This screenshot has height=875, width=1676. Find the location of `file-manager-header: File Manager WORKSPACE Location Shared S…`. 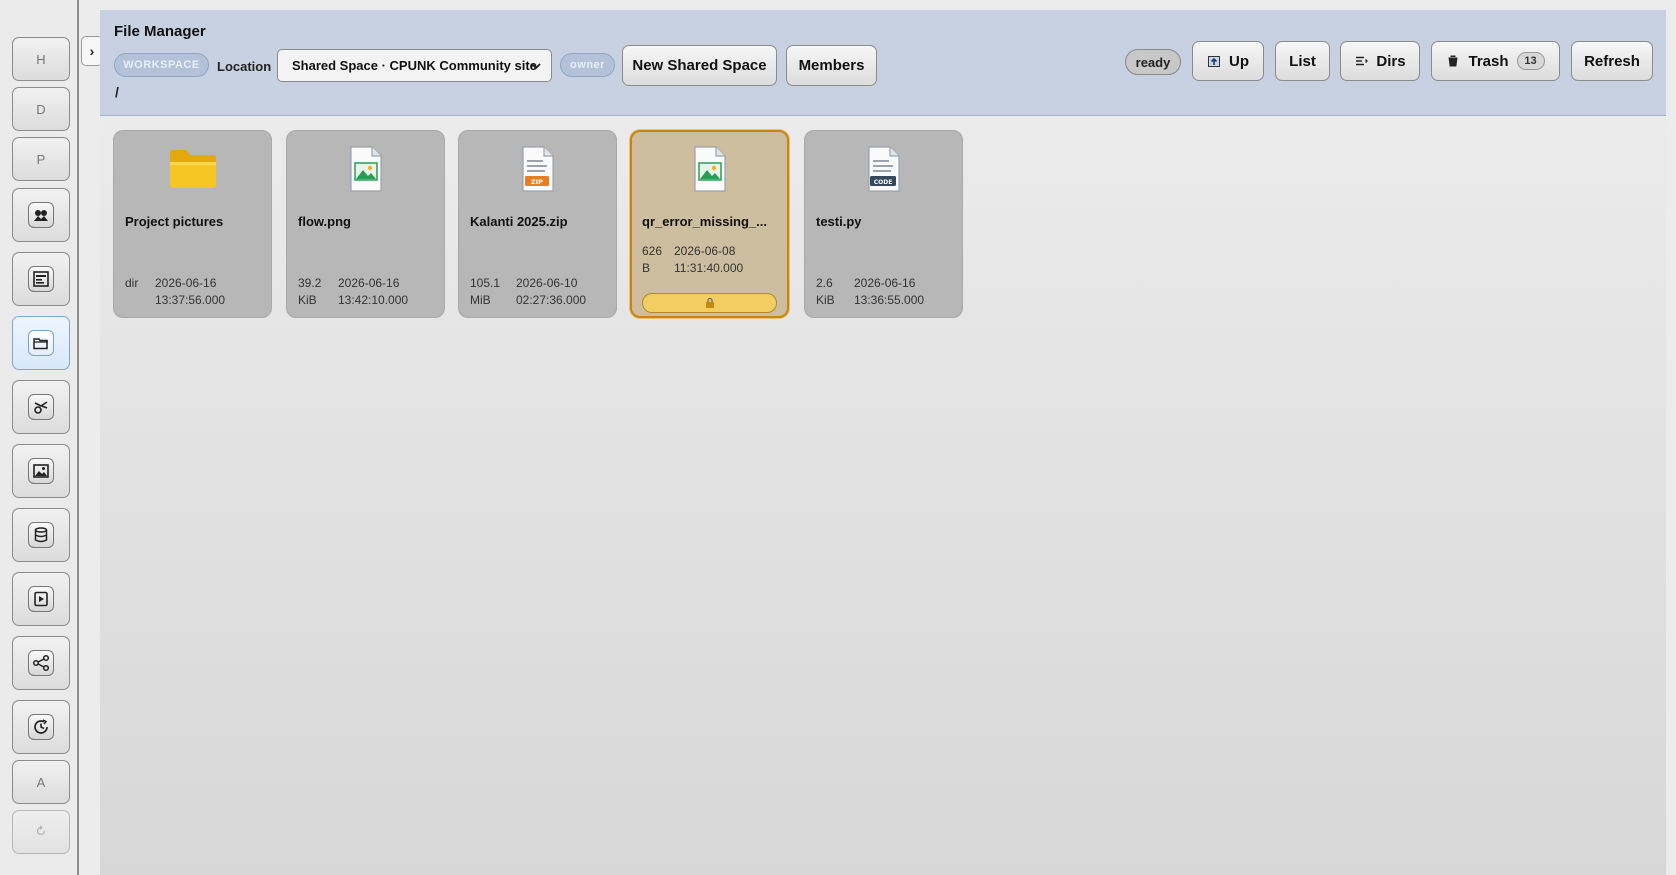

file-manager-header: File Manager WORKSPACE Location Shared S… is located at coordinates (883, 63).